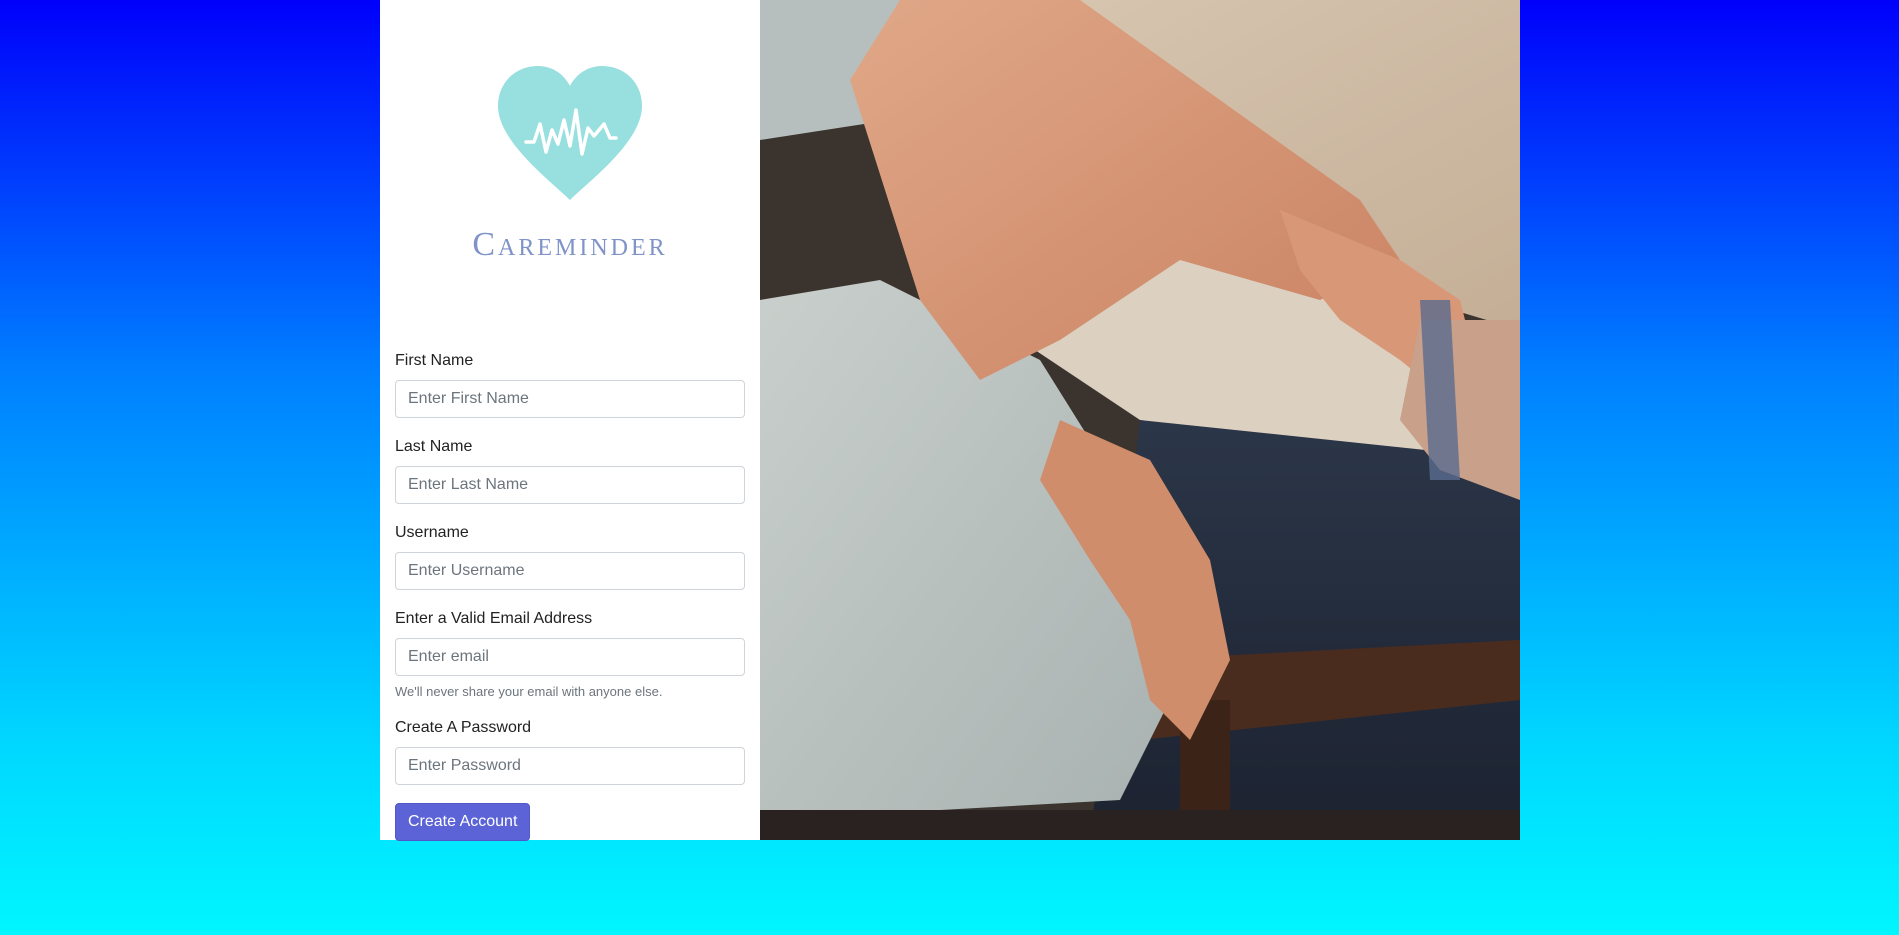  I want to click on logo: Careminder, so click(570, 170).